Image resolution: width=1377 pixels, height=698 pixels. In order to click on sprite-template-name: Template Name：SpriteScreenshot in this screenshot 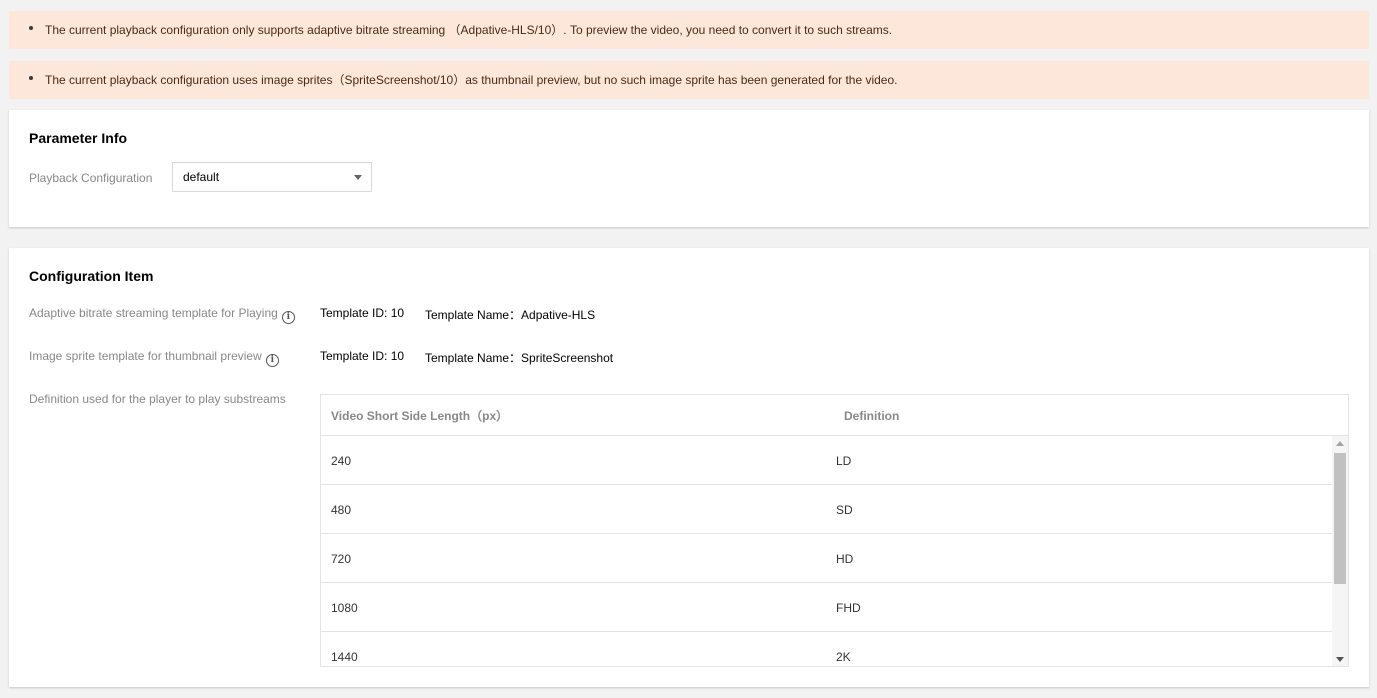, I will do `click(519, 357)`.